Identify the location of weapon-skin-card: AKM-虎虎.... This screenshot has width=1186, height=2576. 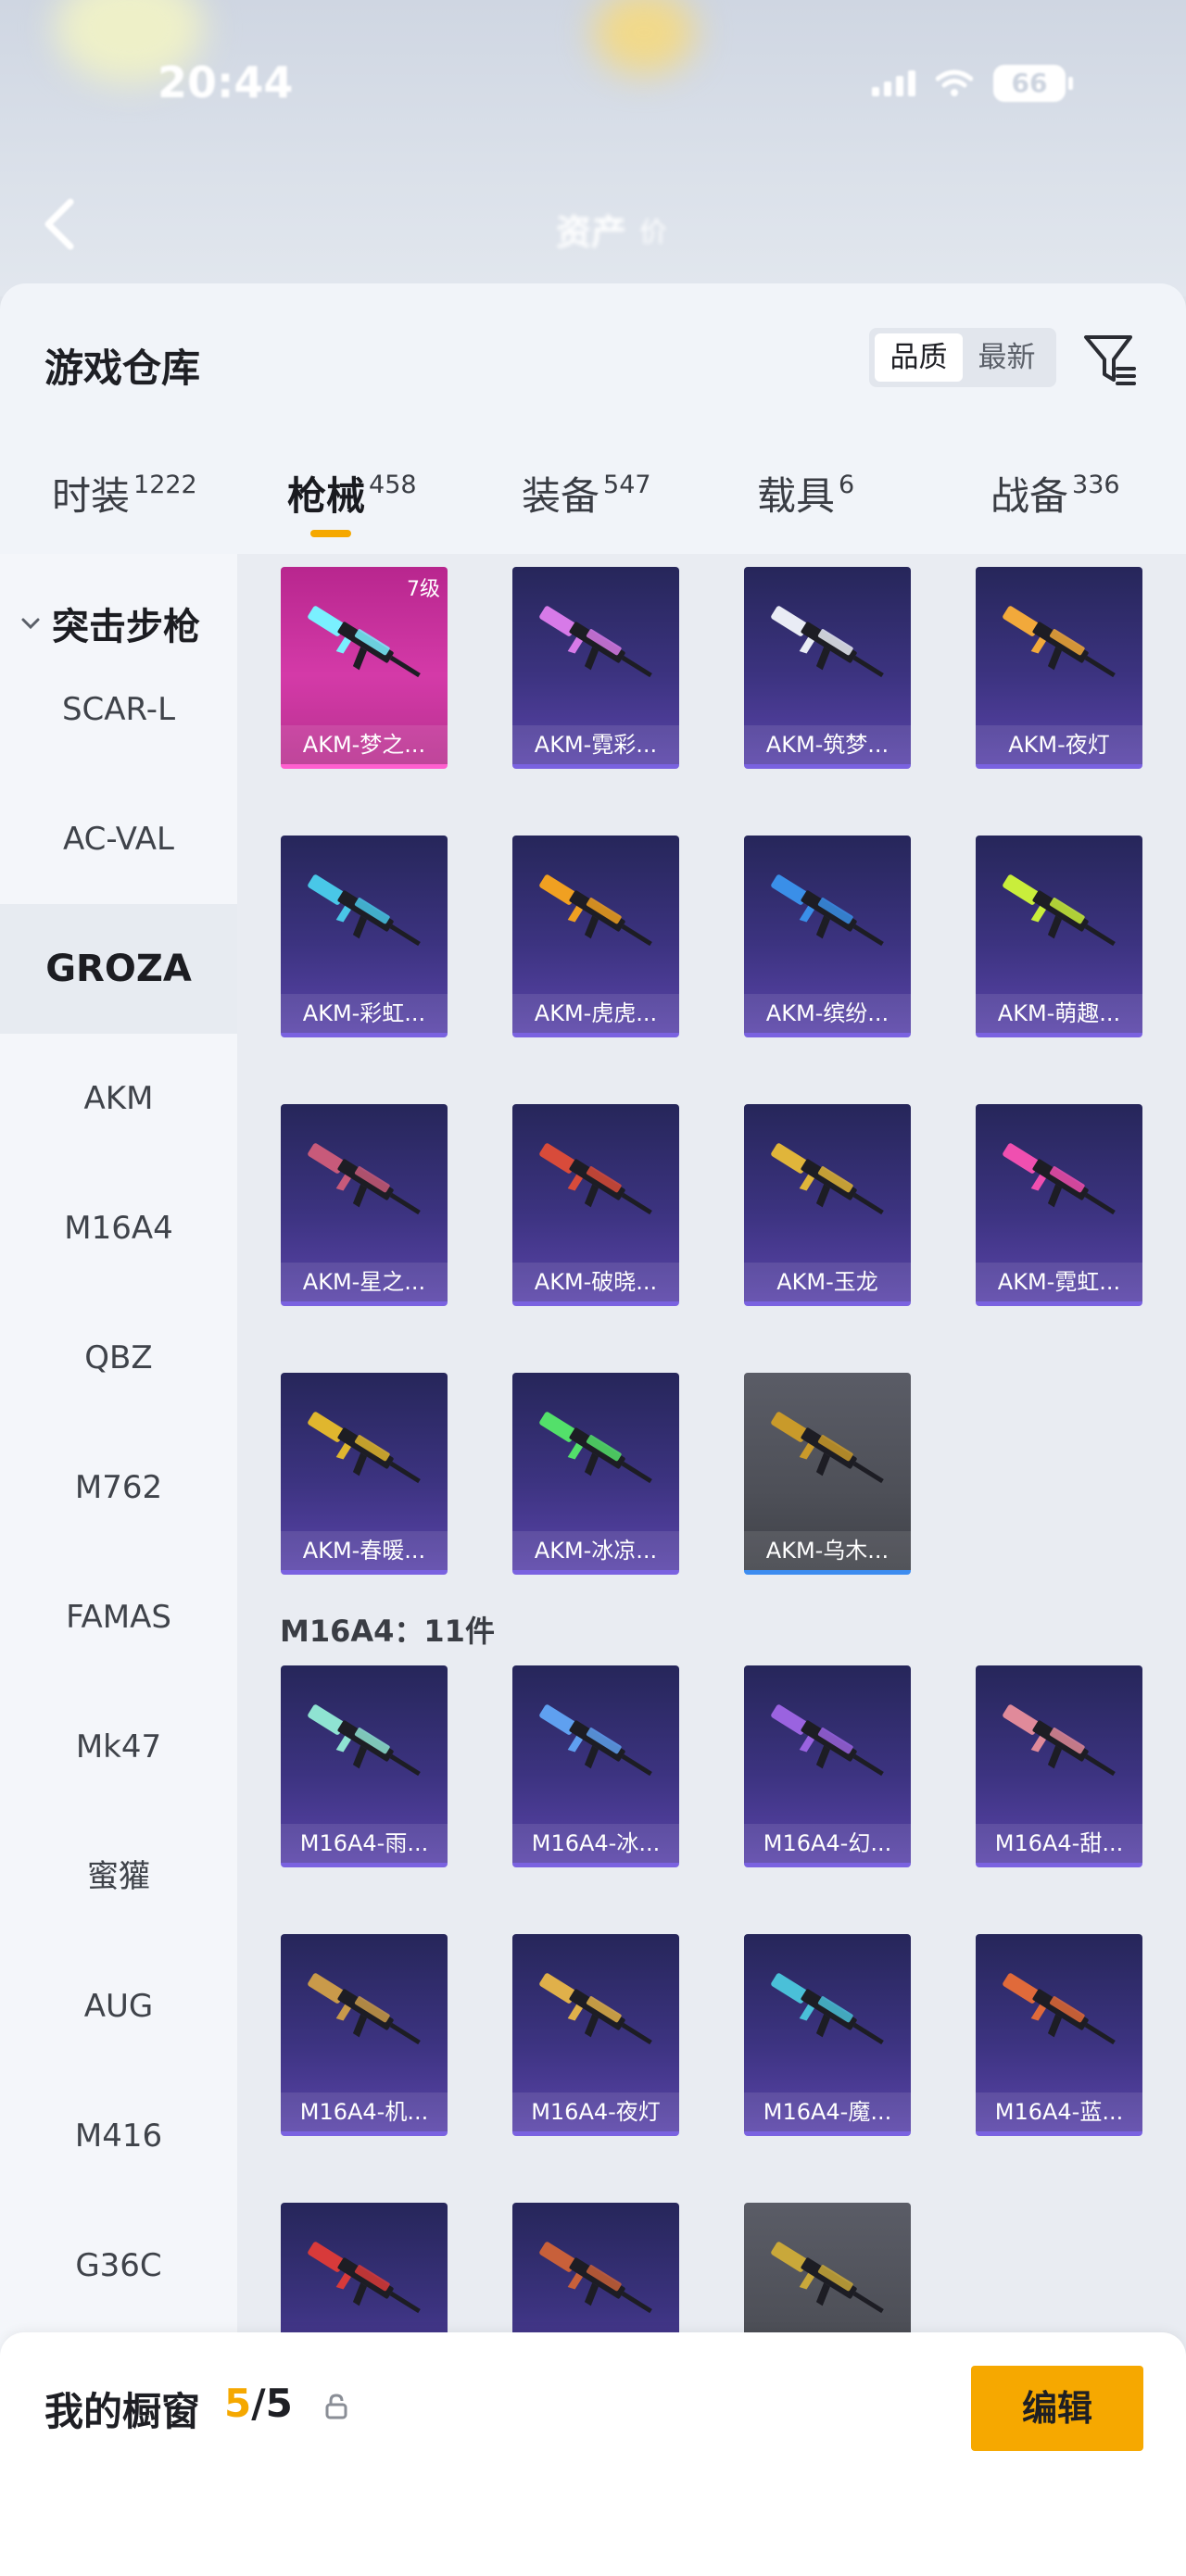
(595, 936).